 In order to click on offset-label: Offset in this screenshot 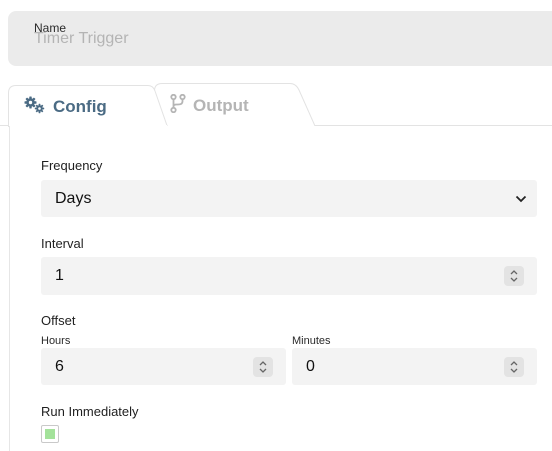, I will do `click(58, 320)`.